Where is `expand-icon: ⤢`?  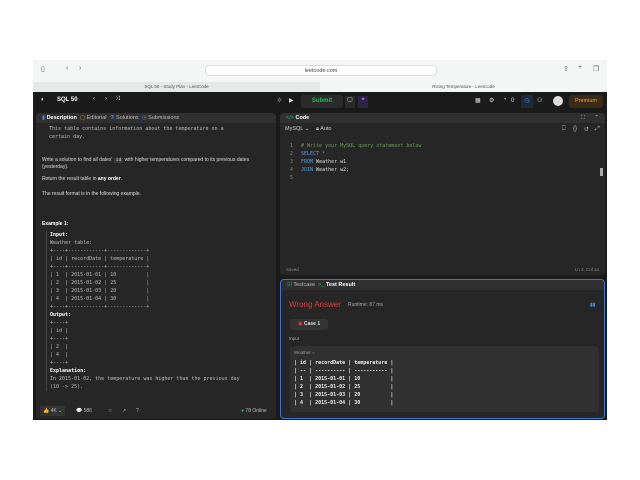
expand-icon: ⤢ is located at coordinates (597, 129).